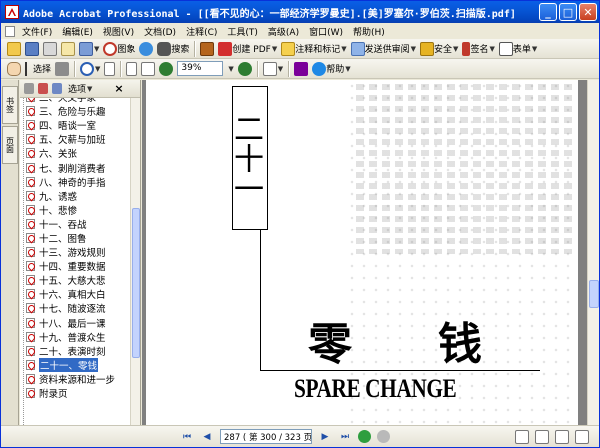 This screenshot has height=448, width=600. Describe the element at coordinates (75, 252) in the screenshot. I see `bookmark-item: 十三、游戏规则` at that location.